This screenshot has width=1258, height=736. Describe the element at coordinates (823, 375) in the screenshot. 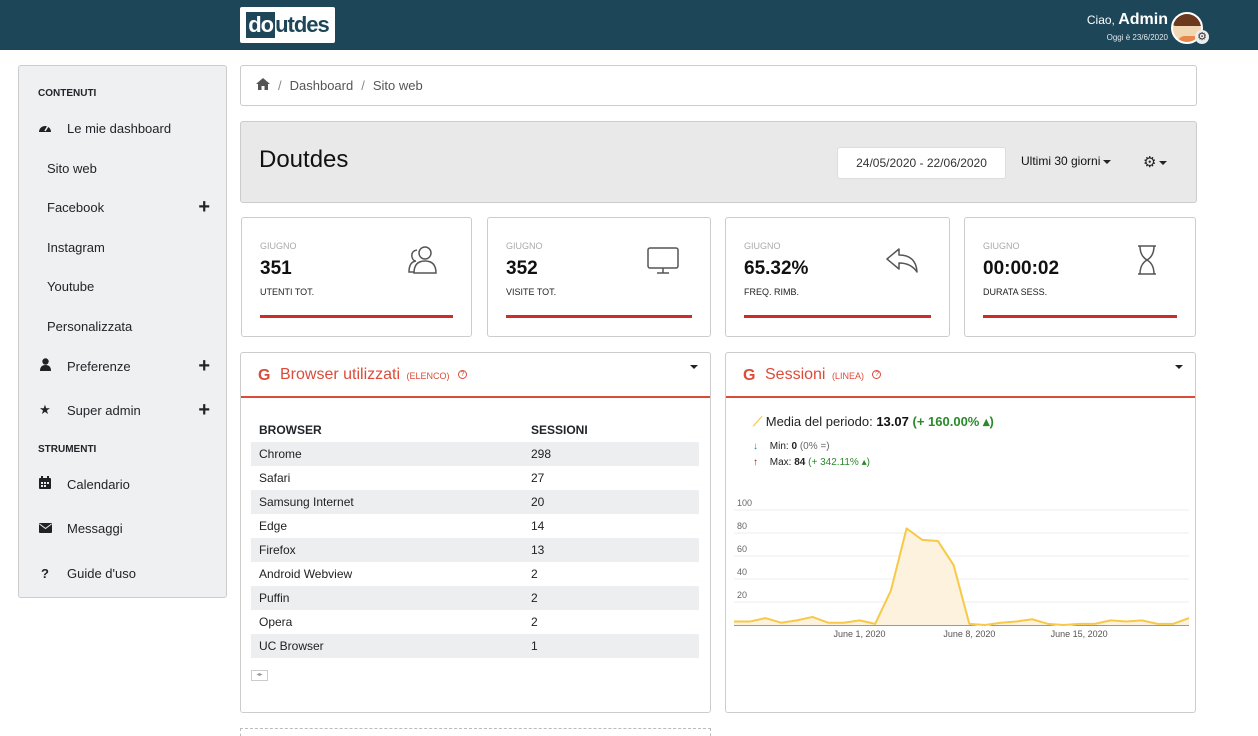

I see `panel-title: Sessioni (LINEA) ?` at that location.